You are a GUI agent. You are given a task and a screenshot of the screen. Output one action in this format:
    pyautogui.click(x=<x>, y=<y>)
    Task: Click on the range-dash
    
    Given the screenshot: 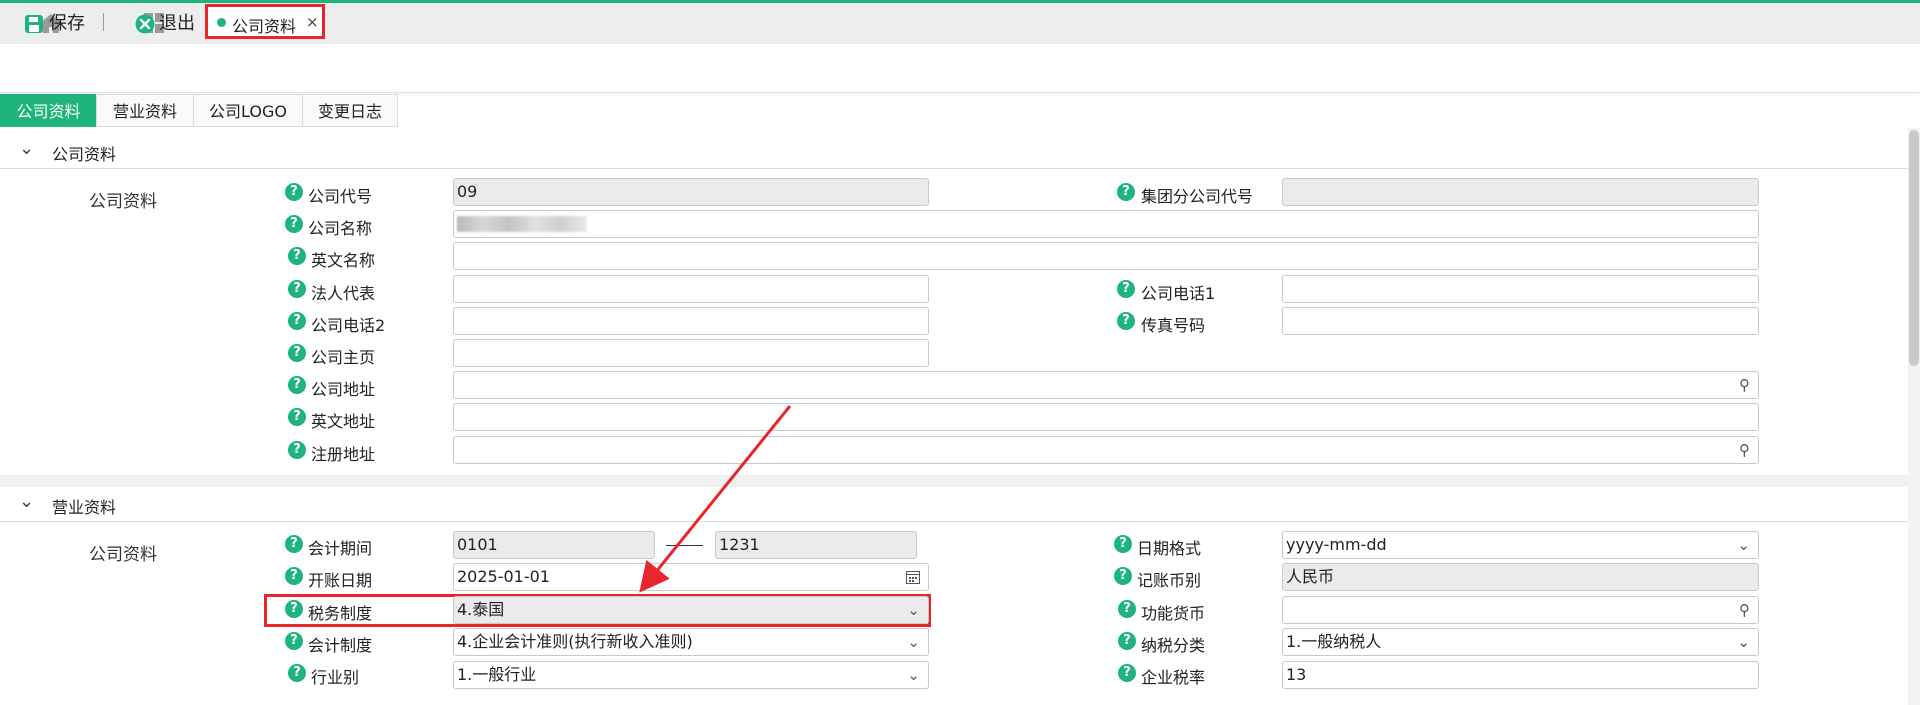 What is the action you would take?
    pyautogui.click(x=684, y=545)
    